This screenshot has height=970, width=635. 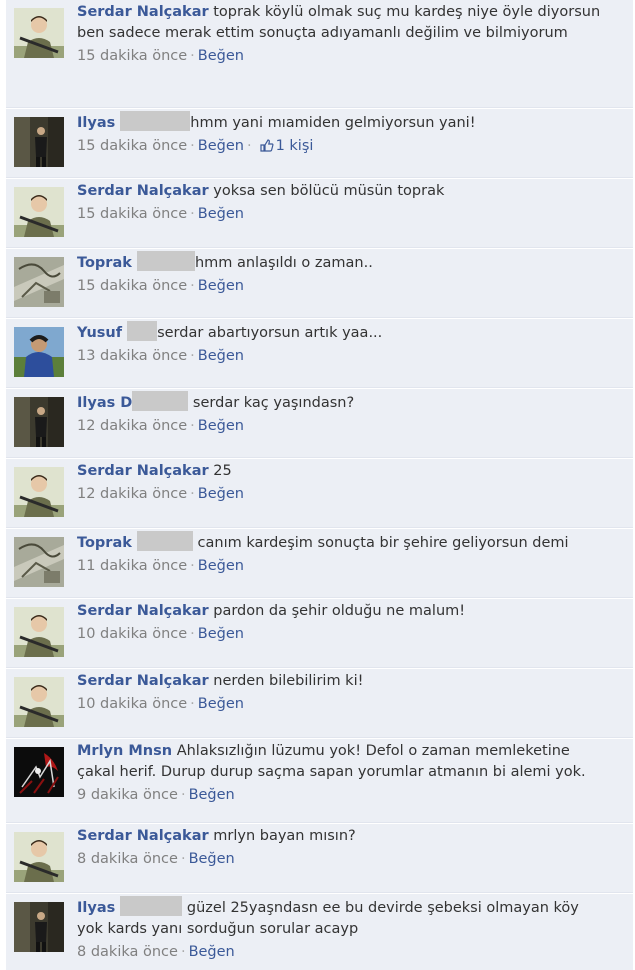 What do you see at coordinates (271, 403) in the screenshot?
I see `comment-text: serdar kaç yaşındasn?` at bounding box center [271, 403].